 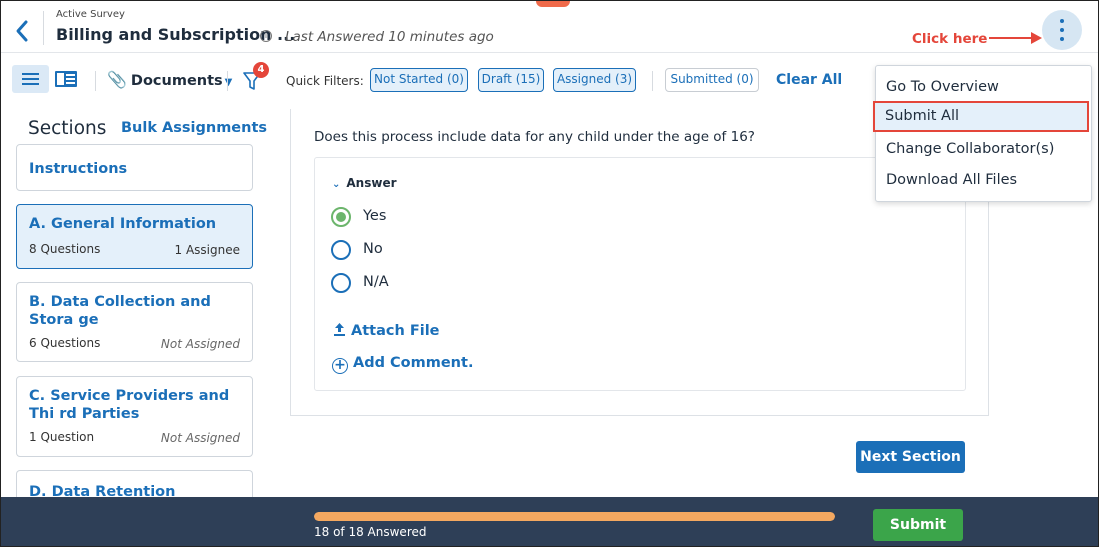 I want to click on radio-label-no: No, so click(x=373, y=249).